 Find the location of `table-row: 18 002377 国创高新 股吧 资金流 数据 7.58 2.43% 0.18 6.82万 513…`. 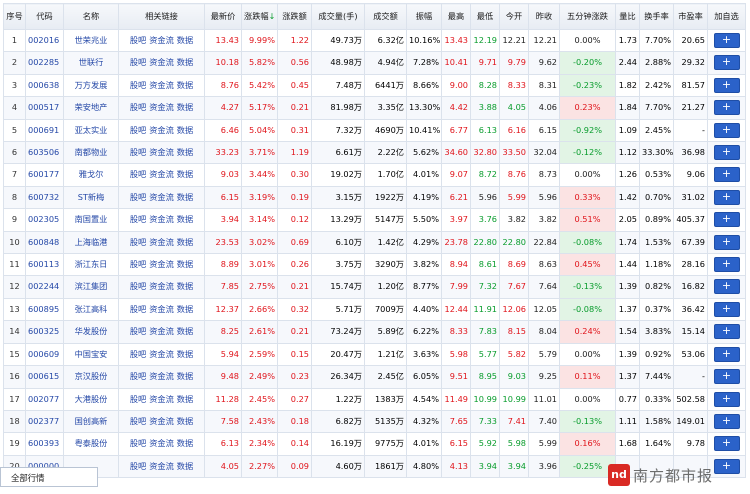

table-row: 18 002377 国创高新 股吧 资金流 数据 7.58 2.43% 0.18 6.82万 513… is located at coordinates (374, 421).